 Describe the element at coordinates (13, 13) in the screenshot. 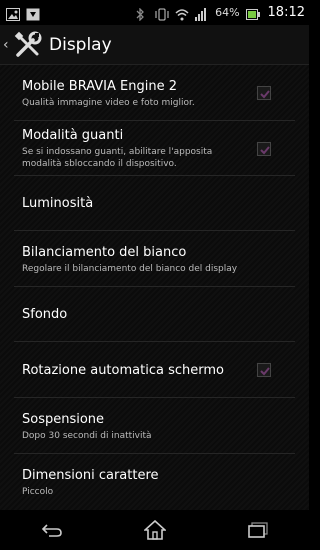

I see `image-icon` at that location.